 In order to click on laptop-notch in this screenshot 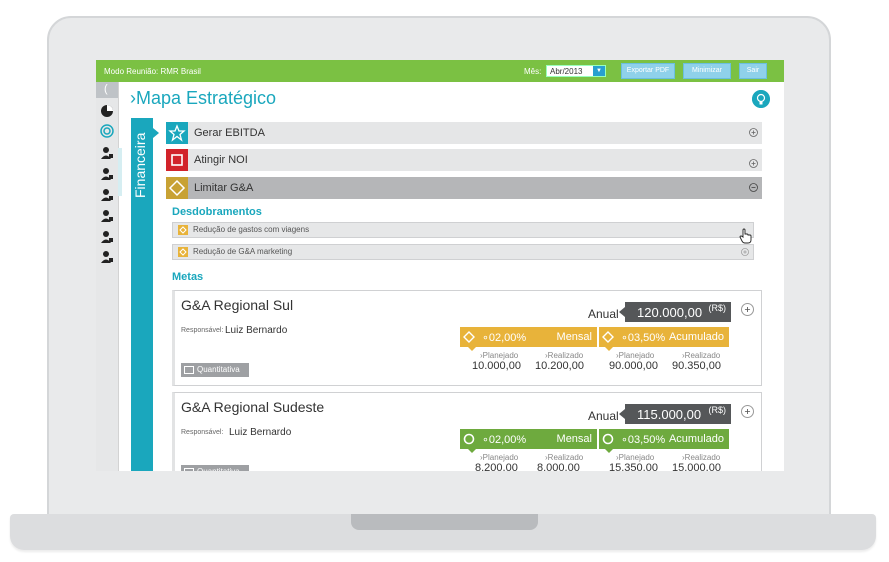, I will do `click(444, 522)`.